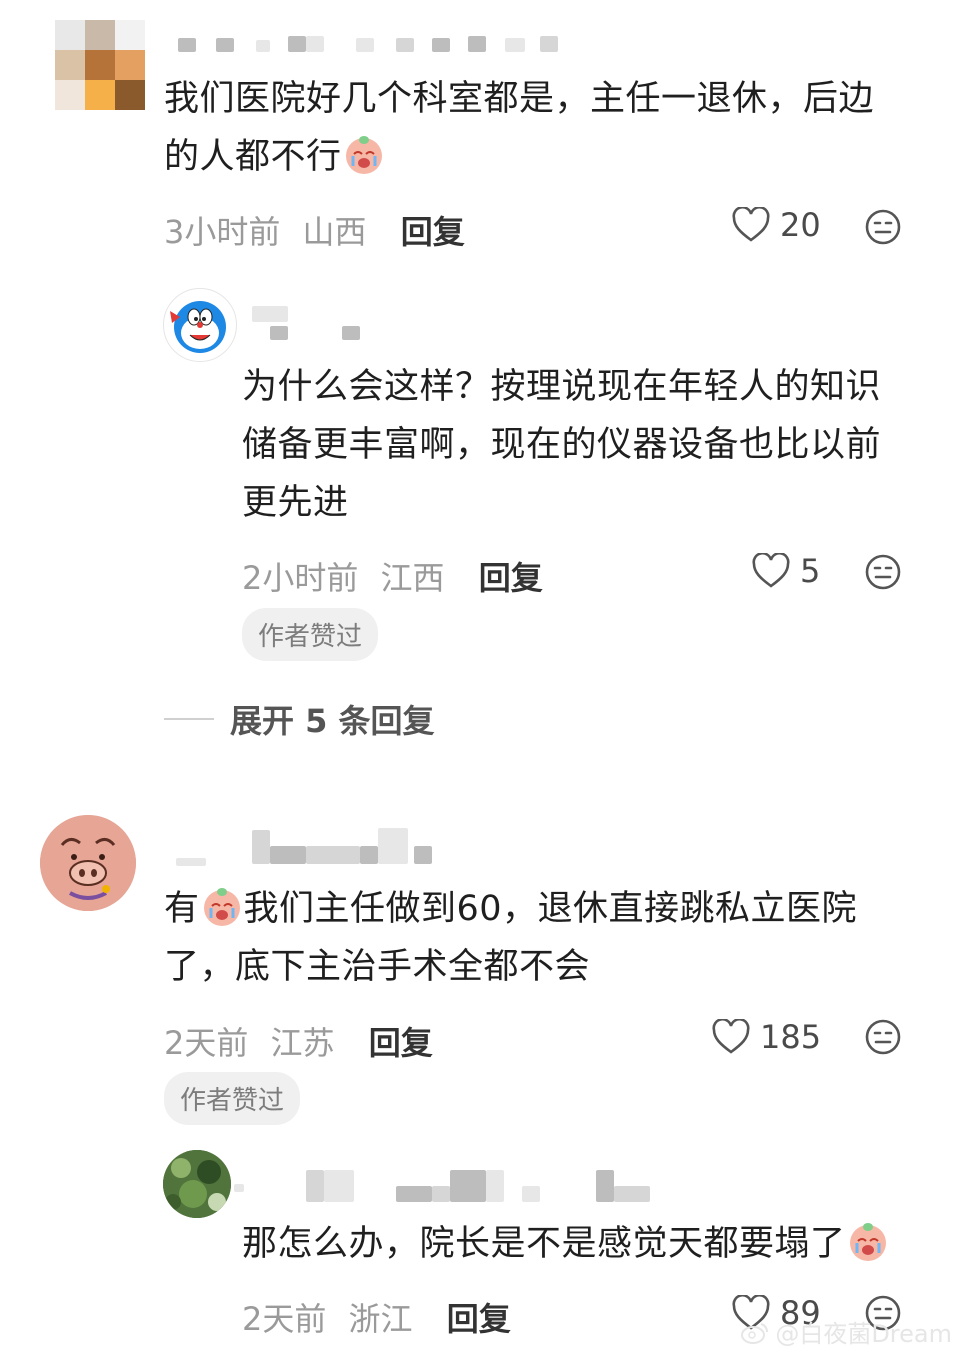 The image size is (960, 1355). I want to click on reply-text-line1: 那怎么办，院长是不是感觉天都要塌了, so click(544, 1244).